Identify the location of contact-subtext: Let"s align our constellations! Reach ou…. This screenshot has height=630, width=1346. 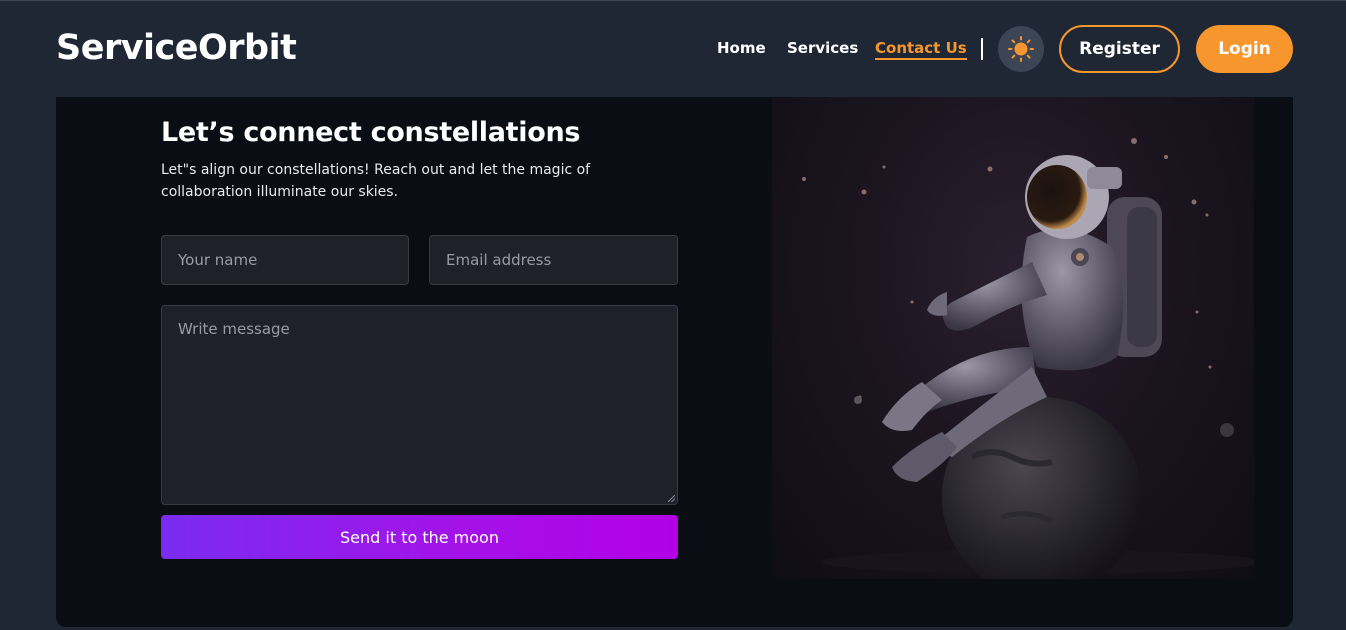
(376, 181).